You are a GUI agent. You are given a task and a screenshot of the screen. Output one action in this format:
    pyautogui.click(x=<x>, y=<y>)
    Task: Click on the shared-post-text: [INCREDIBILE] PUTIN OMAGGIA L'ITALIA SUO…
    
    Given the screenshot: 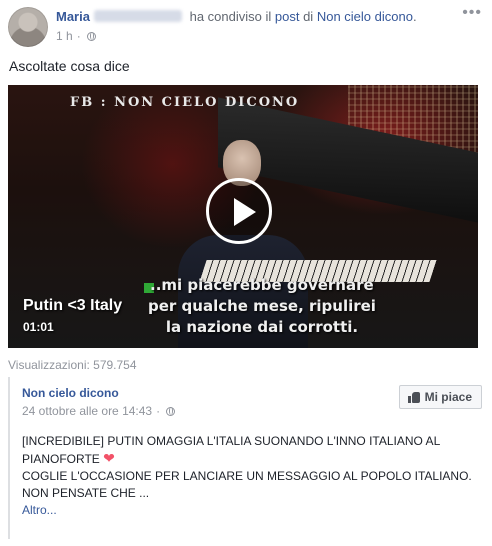 What is the action you would take?
    pyautogui.click(x=252, y=476)
    